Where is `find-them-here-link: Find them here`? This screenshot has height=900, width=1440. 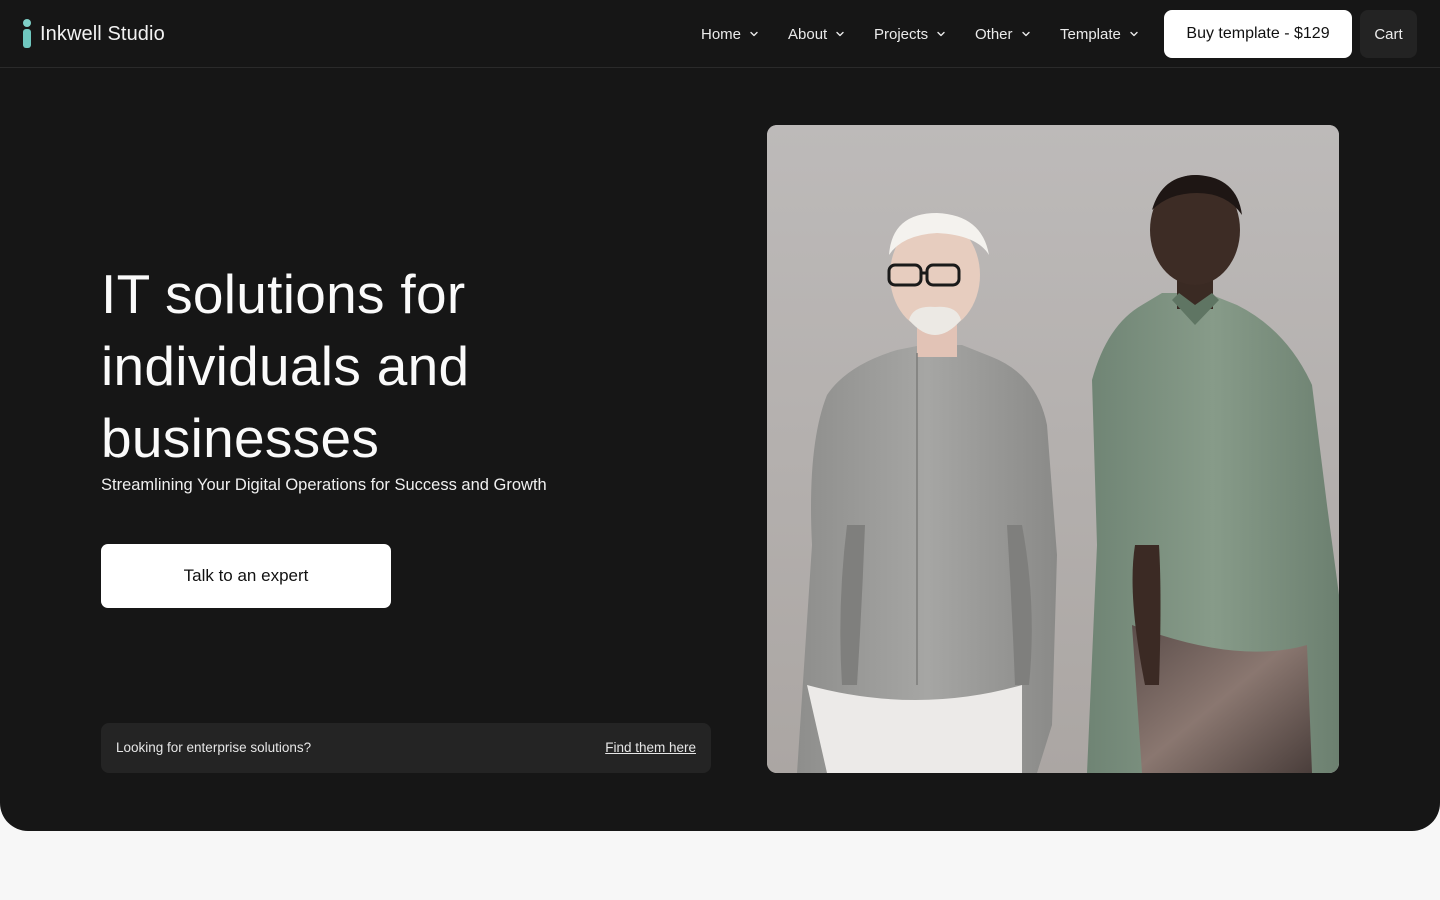 find-them-here-link: Find them here is located at coordinates (650, 747).